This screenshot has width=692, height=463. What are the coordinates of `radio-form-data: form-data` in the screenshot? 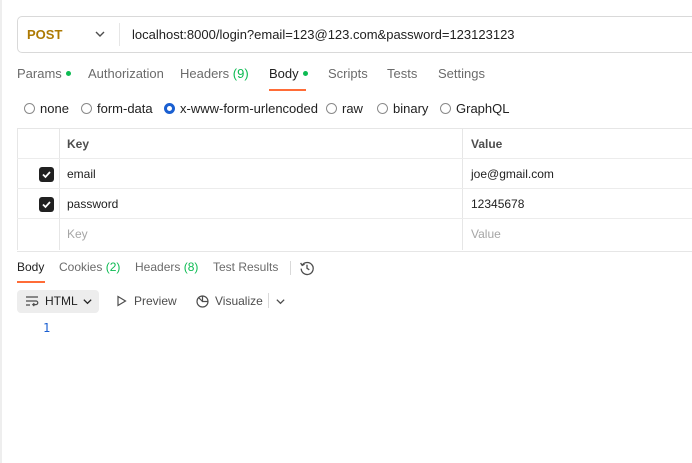 It's located at (117, 108).